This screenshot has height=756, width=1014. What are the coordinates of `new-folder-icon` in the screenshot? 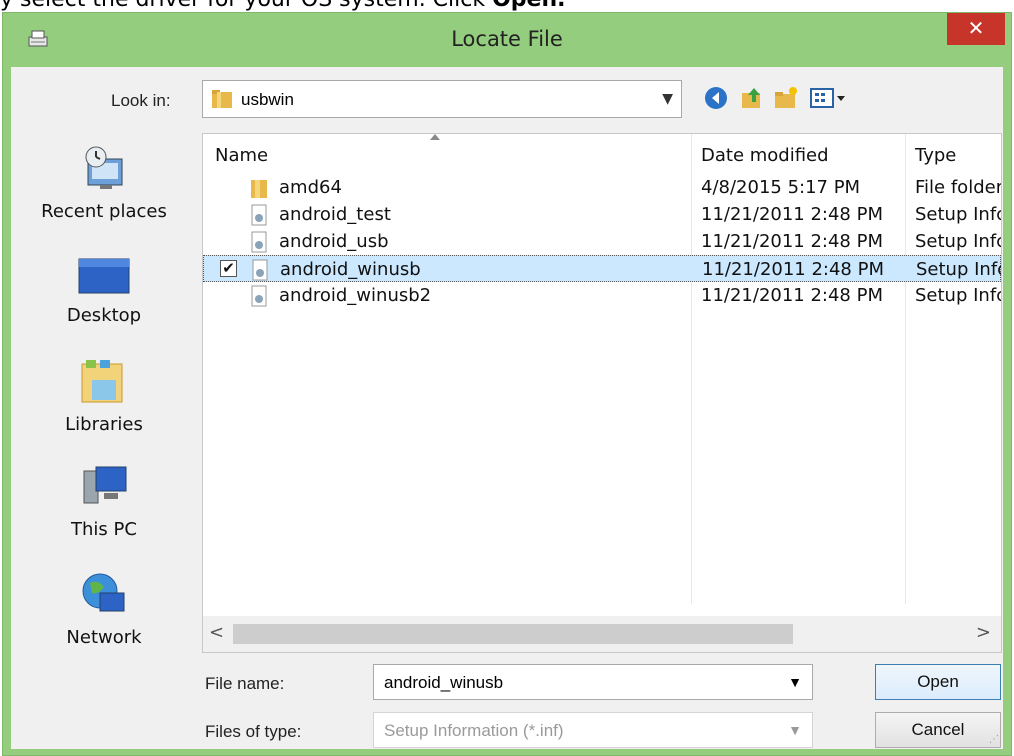 It's located at (786, 98).